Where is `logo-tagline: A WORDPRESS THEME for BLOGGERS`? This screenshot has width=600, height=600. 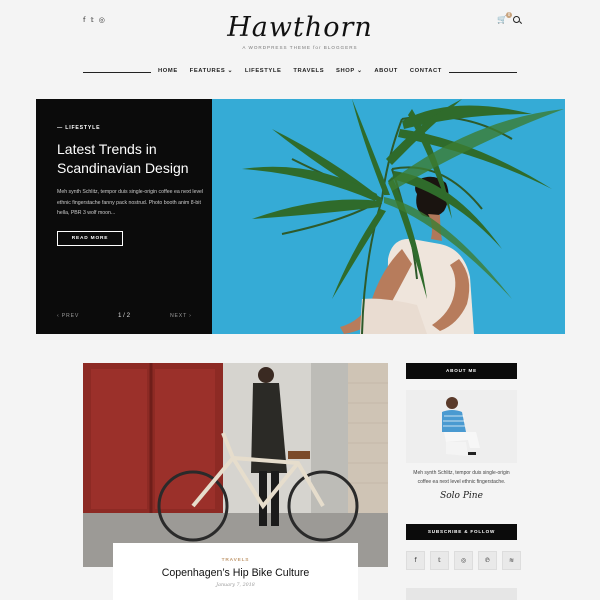
logo-tagline: A WORDPRESS THEME for BLOGGERS is located at coordinates (300, 47).